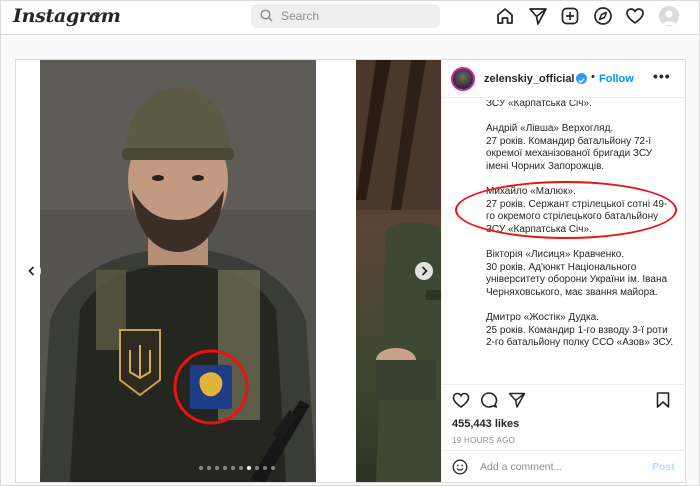 Image resolution: width=700 pixels, height=486 pixels. I want to click on post-timestamp: 19 HOURS AGO, so click(483, 440).